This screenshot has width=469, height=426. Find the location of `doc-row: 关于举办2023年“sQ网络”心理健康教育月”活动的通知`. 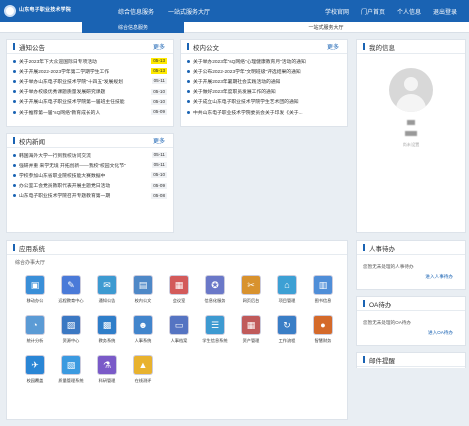

doc-row: 关于举办2023年“sQ网络”心理健康教育月”活动的通知 is located at coordinates (264, 61).